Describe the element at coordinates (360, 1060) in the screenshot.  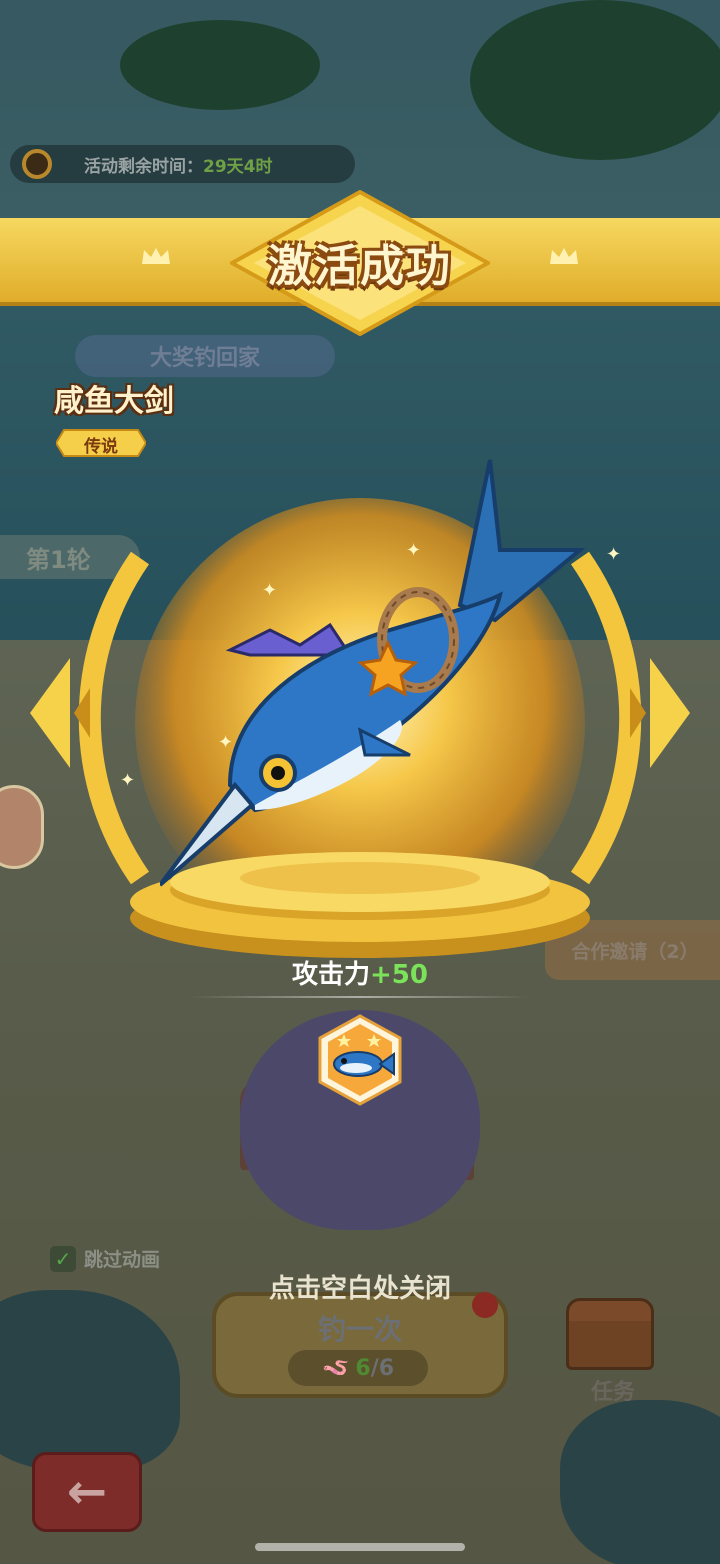
I see `fish-badge-icon` at that location.